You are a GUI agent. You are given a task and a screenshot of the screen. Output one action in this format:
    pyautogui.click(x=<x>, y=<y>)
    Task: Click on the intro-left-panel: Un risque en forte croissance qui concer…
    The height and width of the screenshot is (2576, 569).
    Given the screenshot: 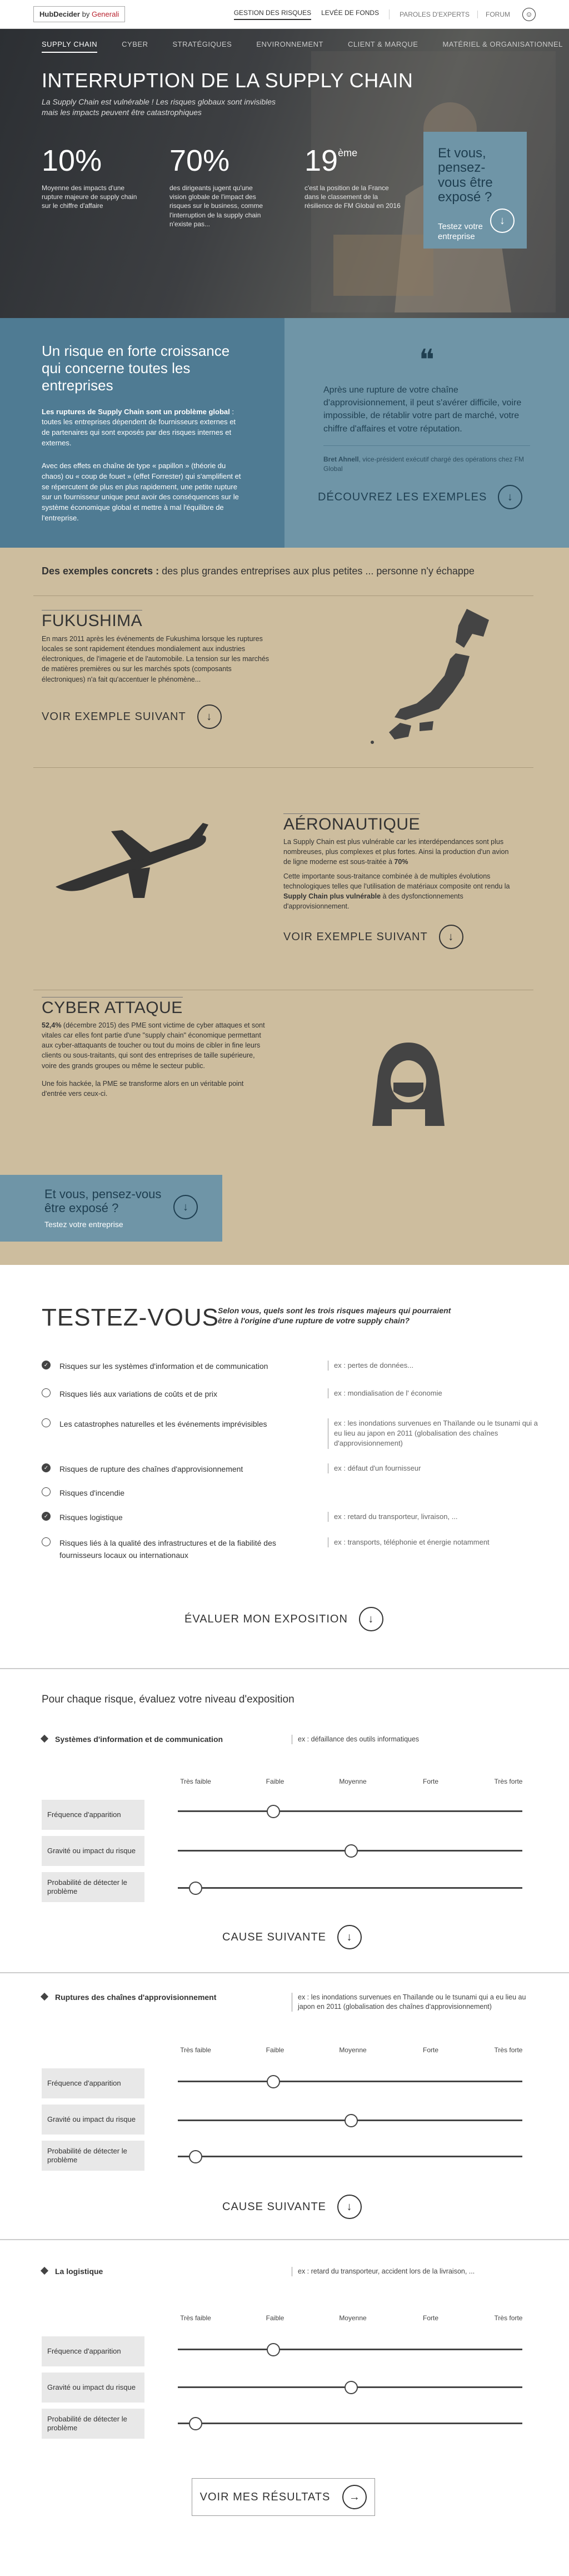 What is the action you would take?
    pyautogui.click(x=142, y=433)
    